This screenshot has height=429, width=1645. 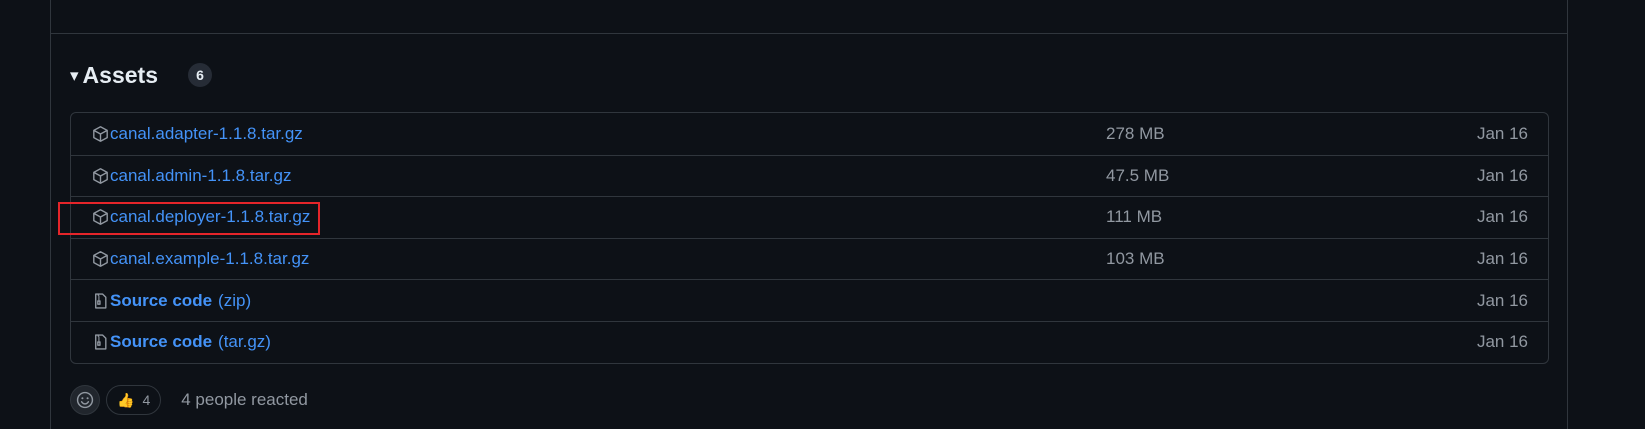 I want to click on asset-left: canal.deployer-1.1.8.tar.gz, so click(x=201, y=217).